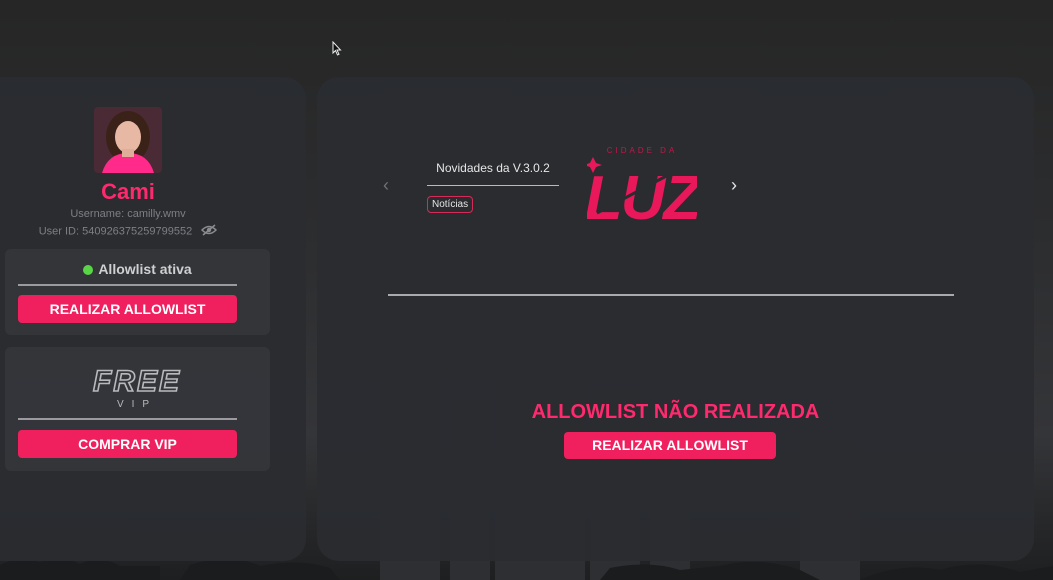 This screenshot has height=580, width=1053. I want to click on allowlist-status: Allowlist ativa, so click(145, 269).